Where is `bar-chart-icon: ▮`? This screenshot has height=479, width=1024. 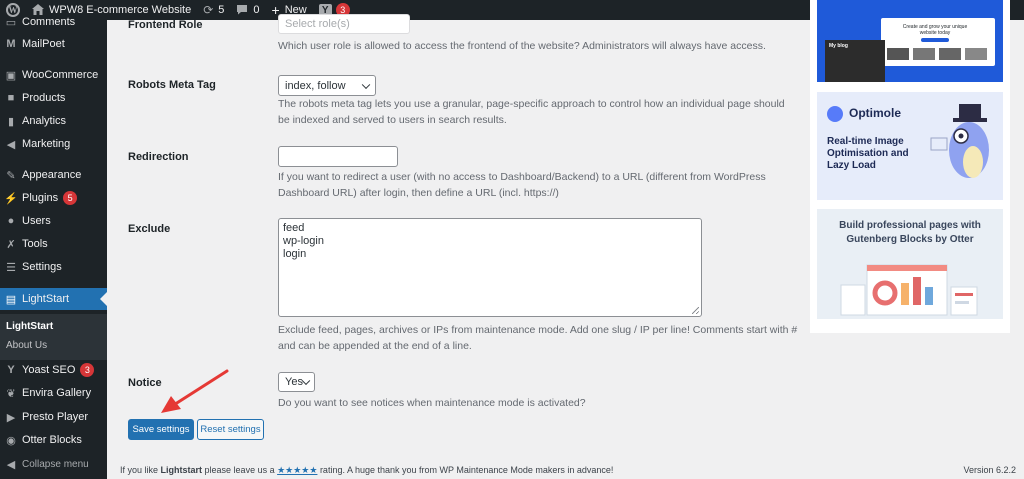 bar-chart-icon: ▮ is located at coordinates (11, 121).